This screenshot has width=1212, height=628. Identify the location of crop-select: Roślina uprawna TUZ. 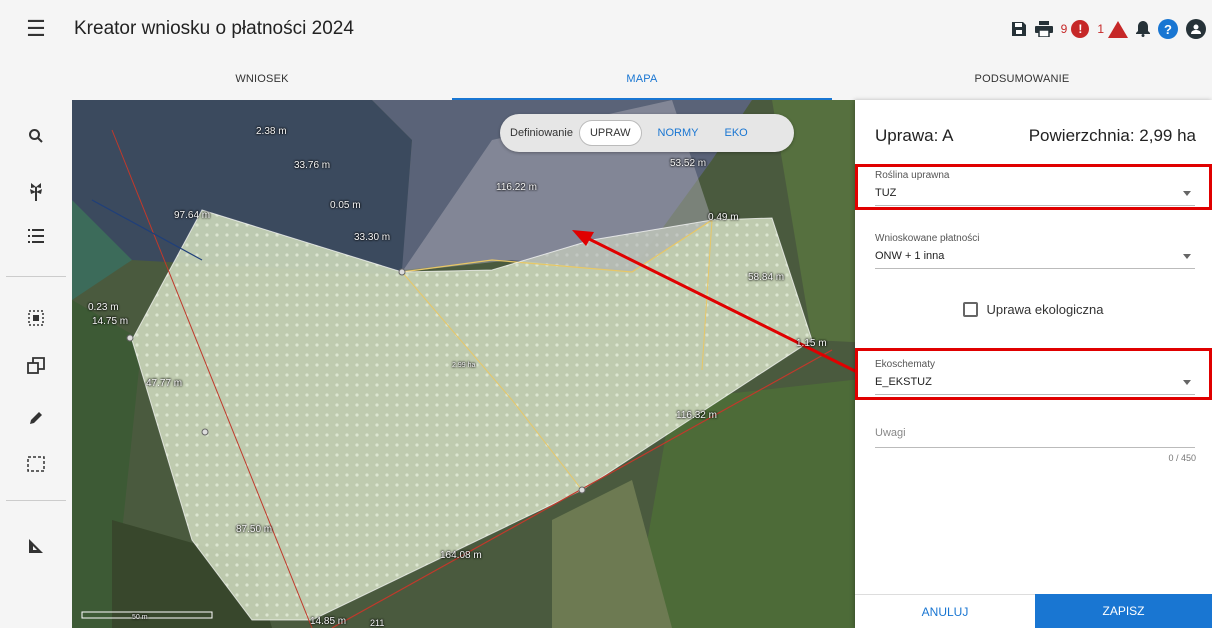
(1035, 188).